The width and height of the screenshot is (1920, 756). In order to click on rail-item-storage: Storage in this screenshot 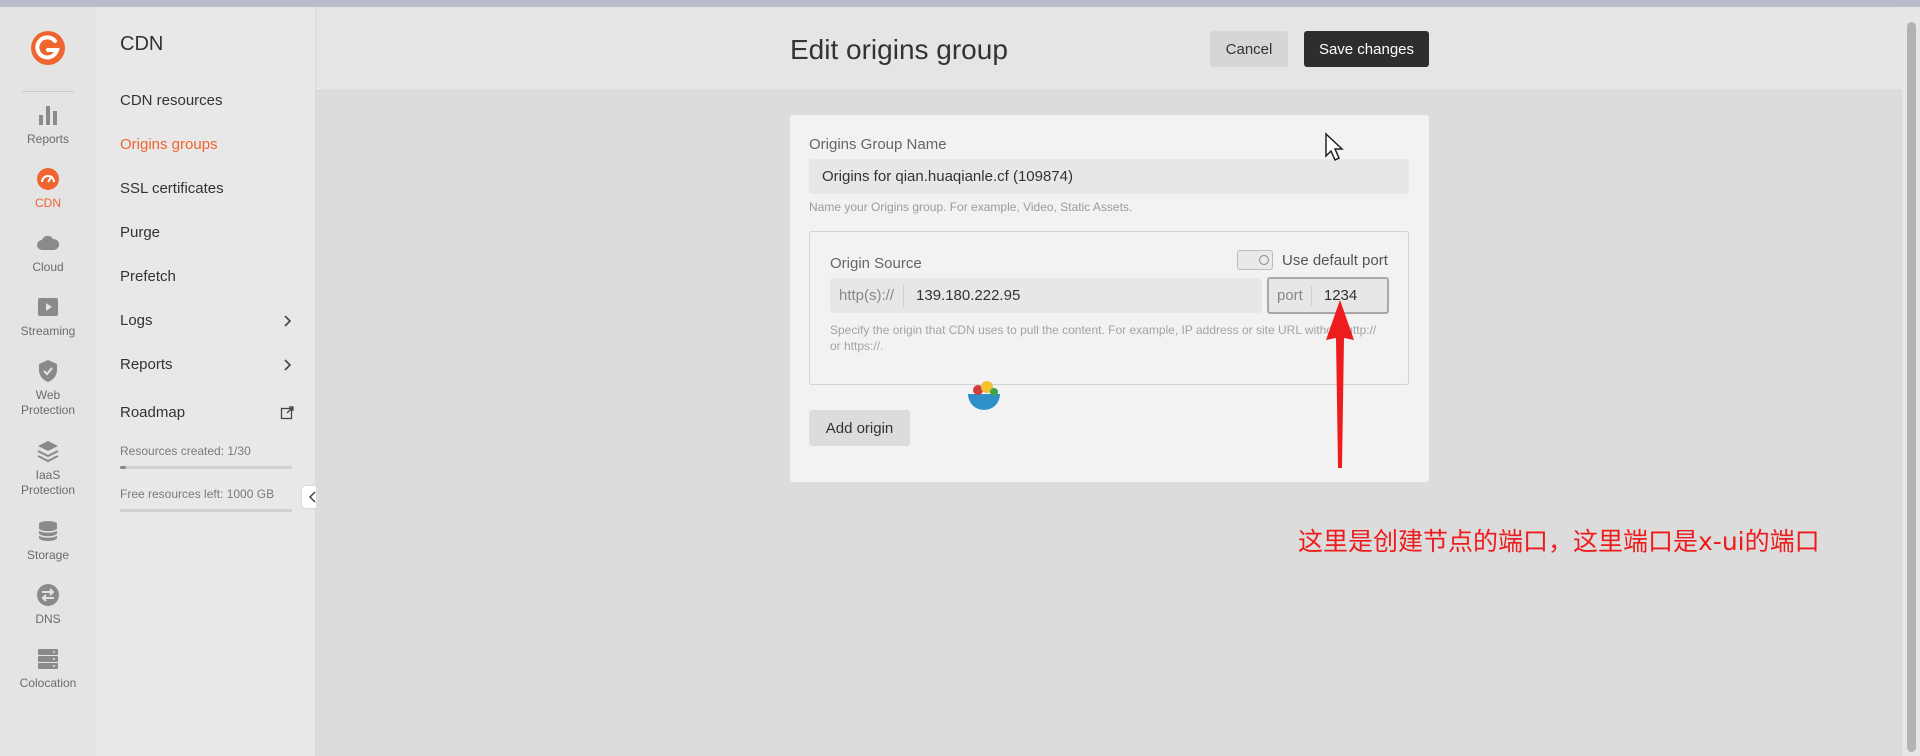, I will do `click(48, 541)`.